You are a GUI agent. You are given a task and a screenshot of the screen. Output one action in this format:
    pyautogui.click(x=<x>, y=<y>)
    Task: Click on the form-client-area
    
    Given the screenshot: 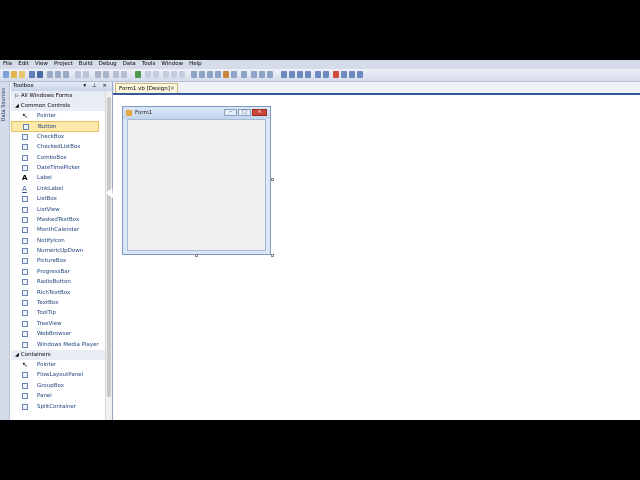 What is the action you would take?
    pyautogui.click(x=196, y=185)
    